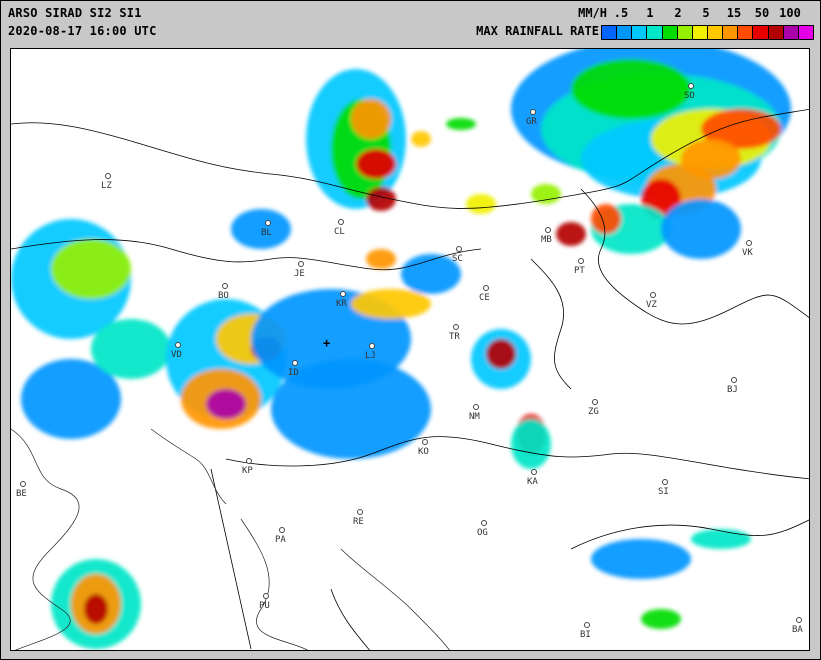 This screenshot has width=821, height=660. What do you see at coordinates (457, 259) in the screenshot?
I see `city-code: SC` at bounding box center [457, 259].